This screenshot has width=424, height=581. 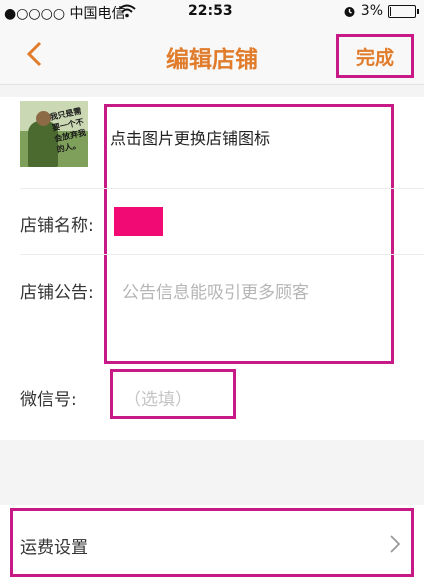 What do you see at coordinates (371, 11) in the screenshot?
I see `battery-percent: 3%` at bounding box center [371, 11].